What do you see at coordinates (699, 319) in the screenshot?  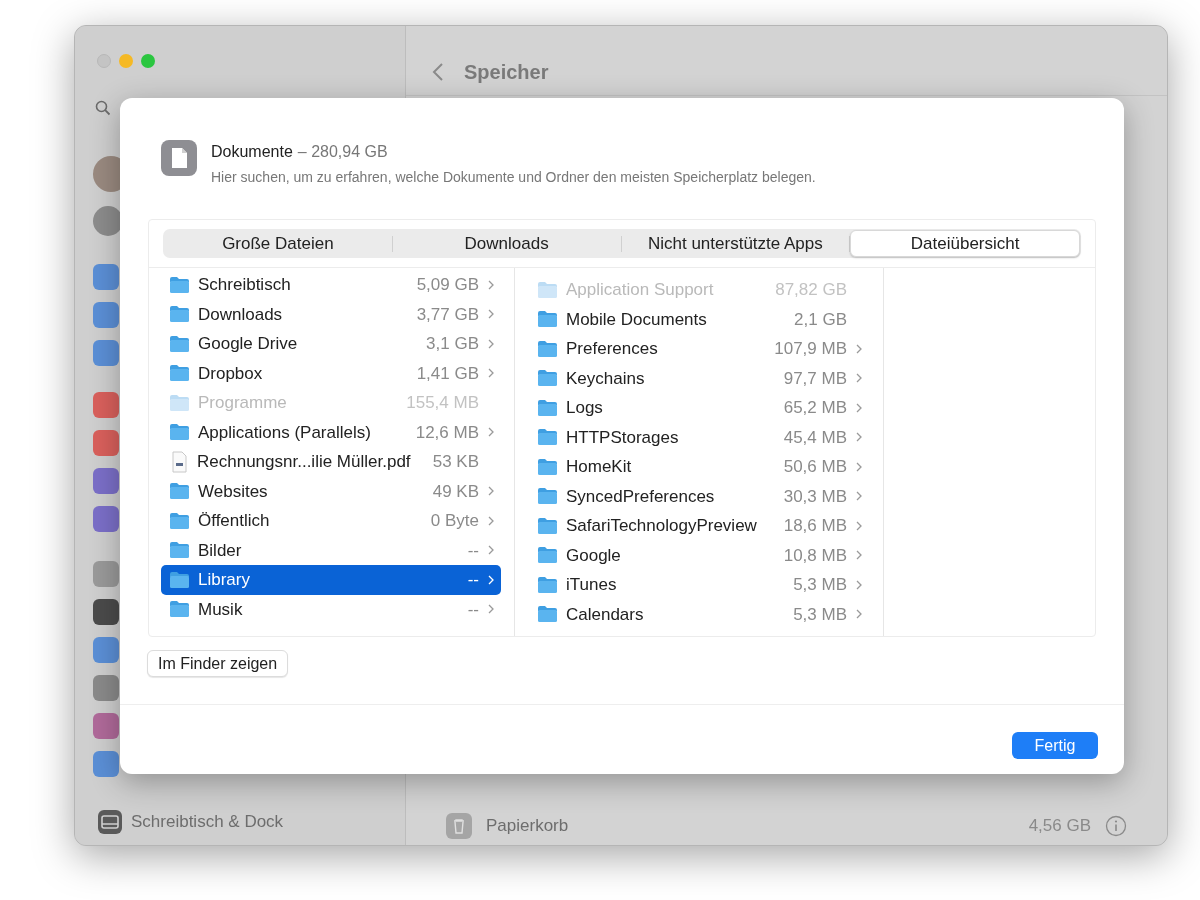 I see `list-row: Mobile Documents 2,1 GB` at bounding box center [699, 319].